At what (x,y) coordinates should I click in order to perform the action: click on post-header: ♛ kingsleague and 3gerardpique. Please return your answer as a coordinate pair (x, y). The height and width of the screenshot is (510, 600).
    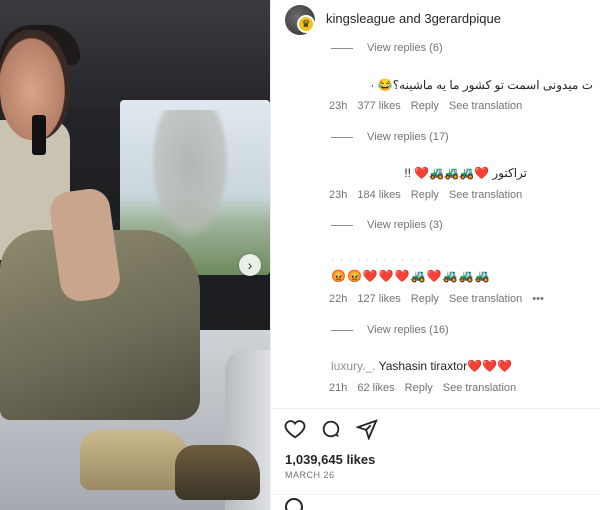
    Looking at the image, I should click on (435, 18).